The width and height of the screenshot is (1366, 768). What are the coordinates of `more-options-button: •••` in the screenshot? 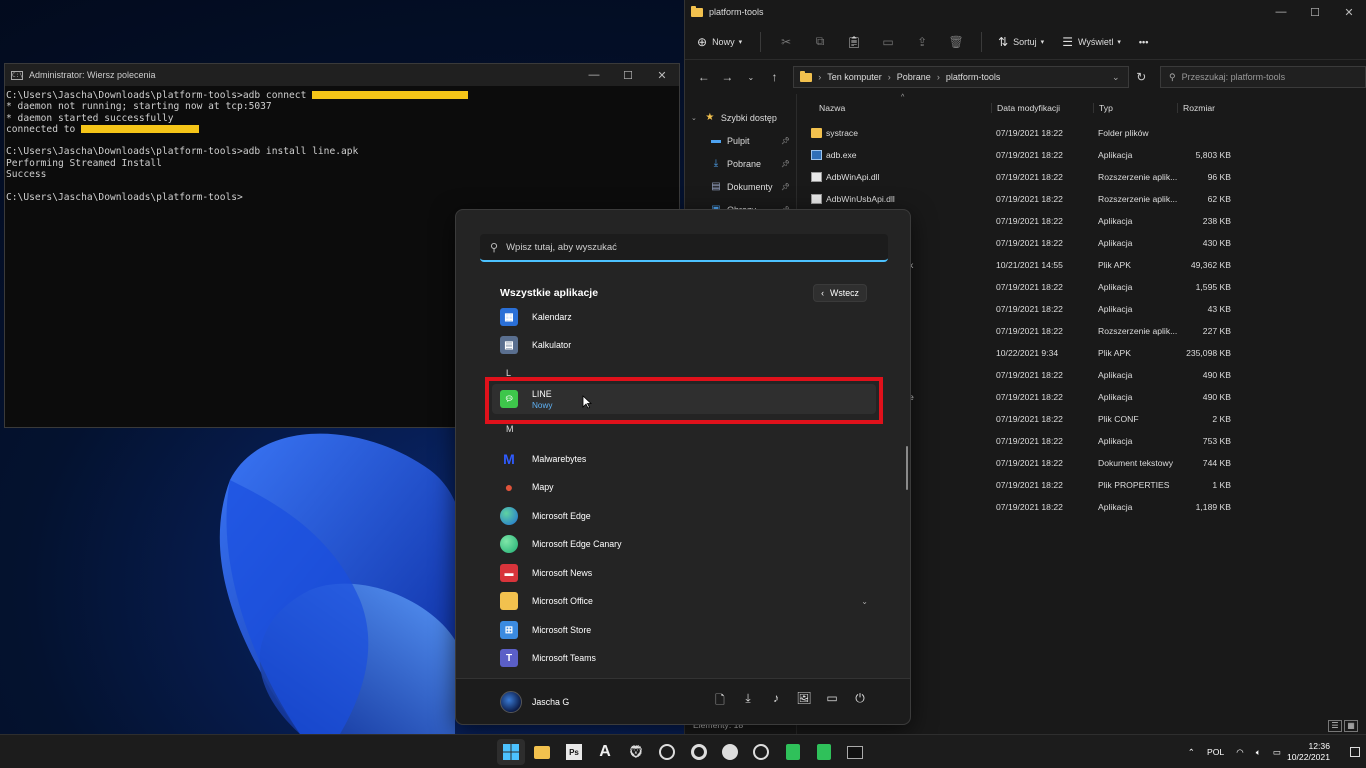 It's located at (1143, 42).